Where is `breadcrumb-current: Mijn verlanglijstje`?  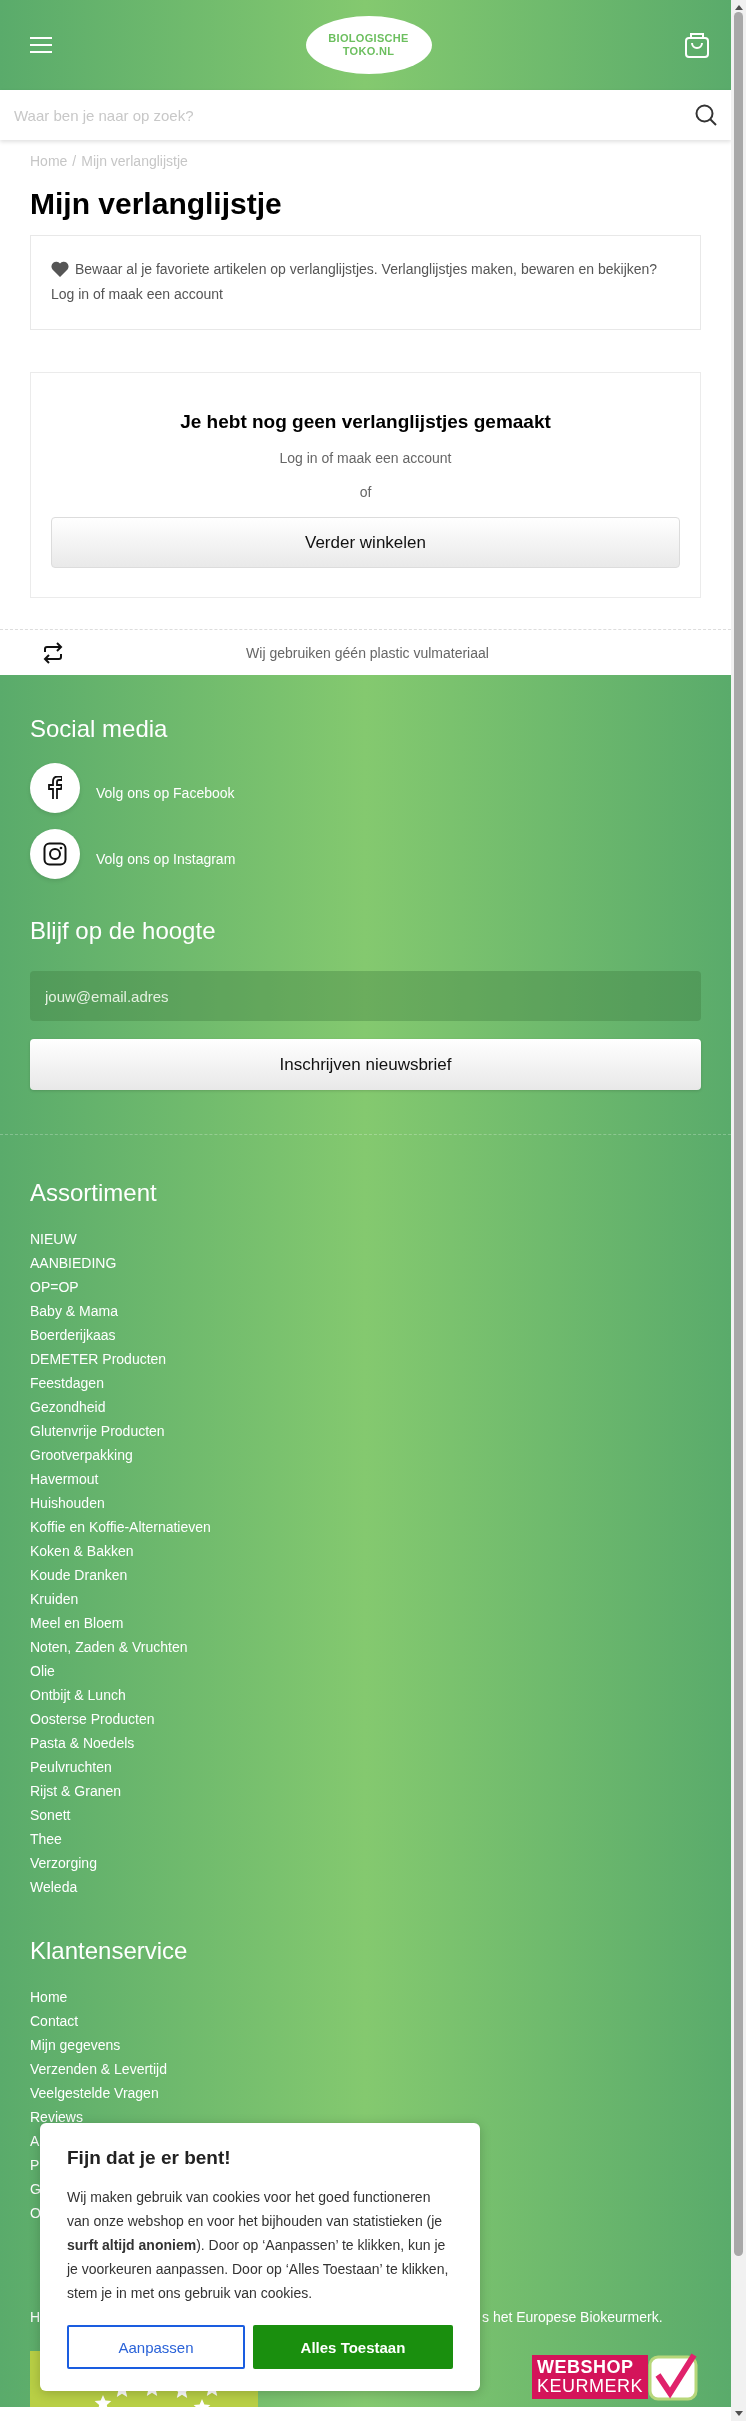 breadcrumb-current: Mijn verlanglijstje is located at coordinates (134, 161).